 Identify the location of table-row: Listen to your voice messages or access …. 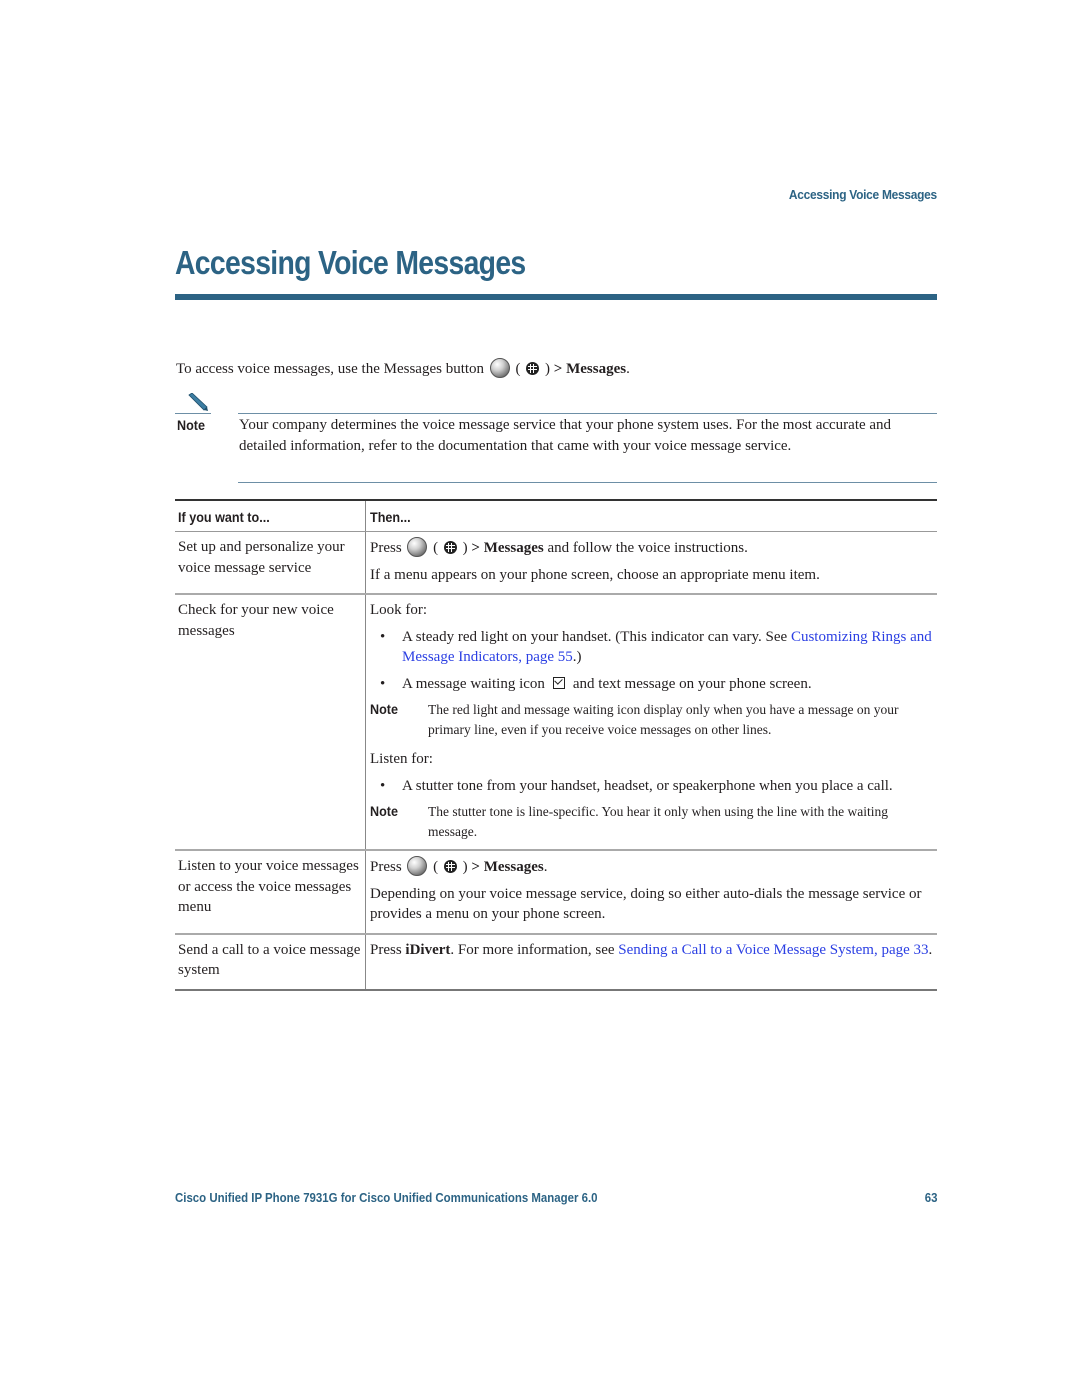
(556, 892).